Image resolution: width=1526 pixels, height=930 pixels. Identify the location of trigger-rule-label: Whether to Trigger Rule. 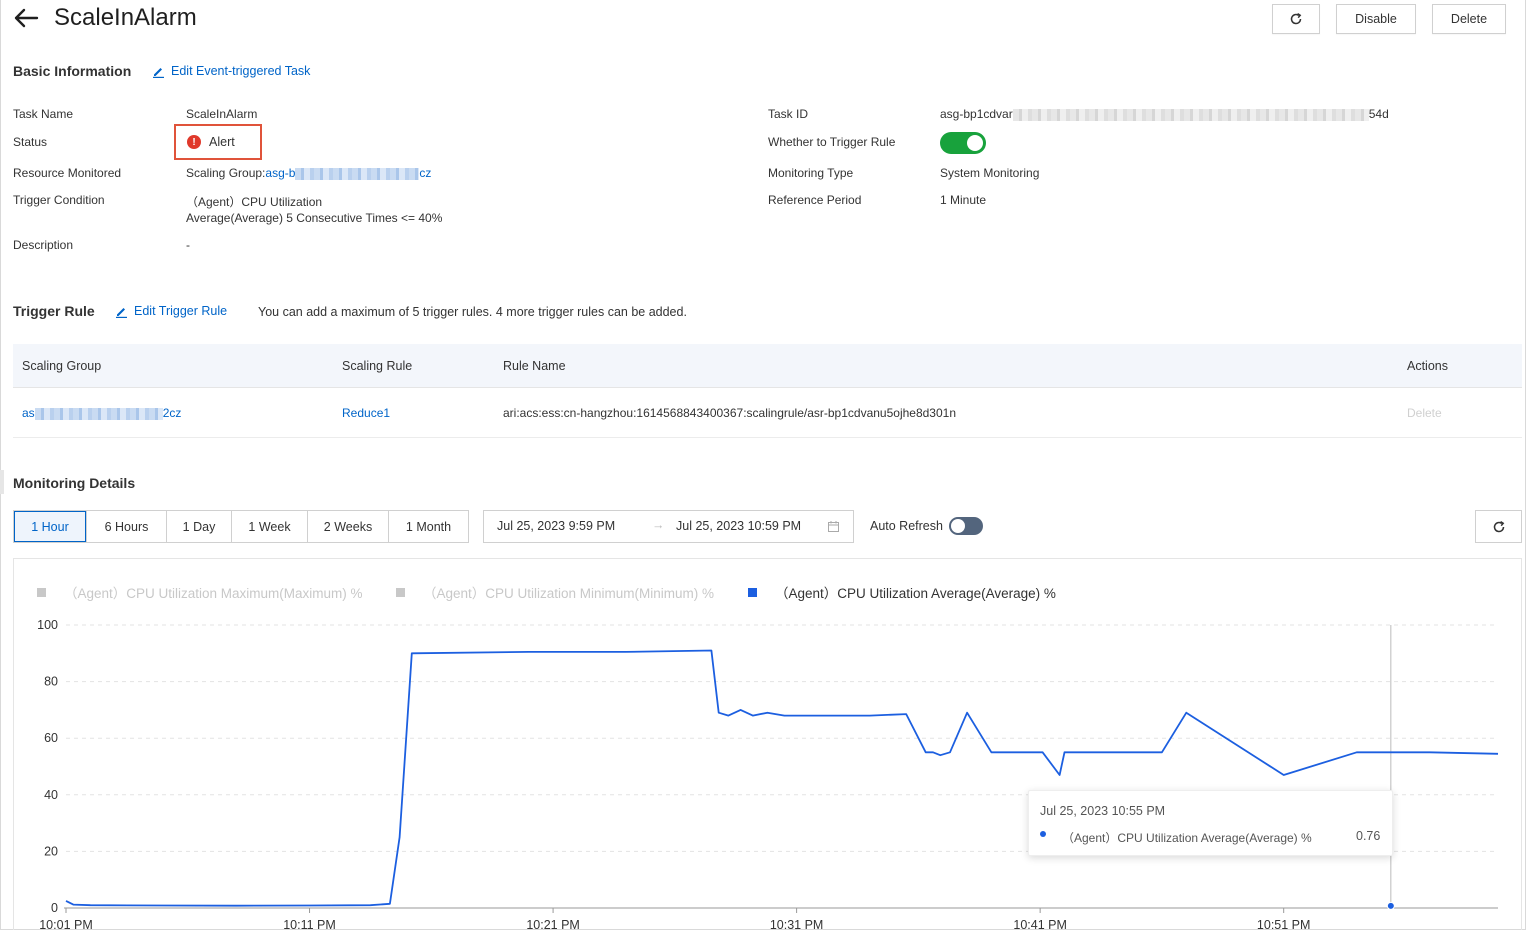
(832, 142).